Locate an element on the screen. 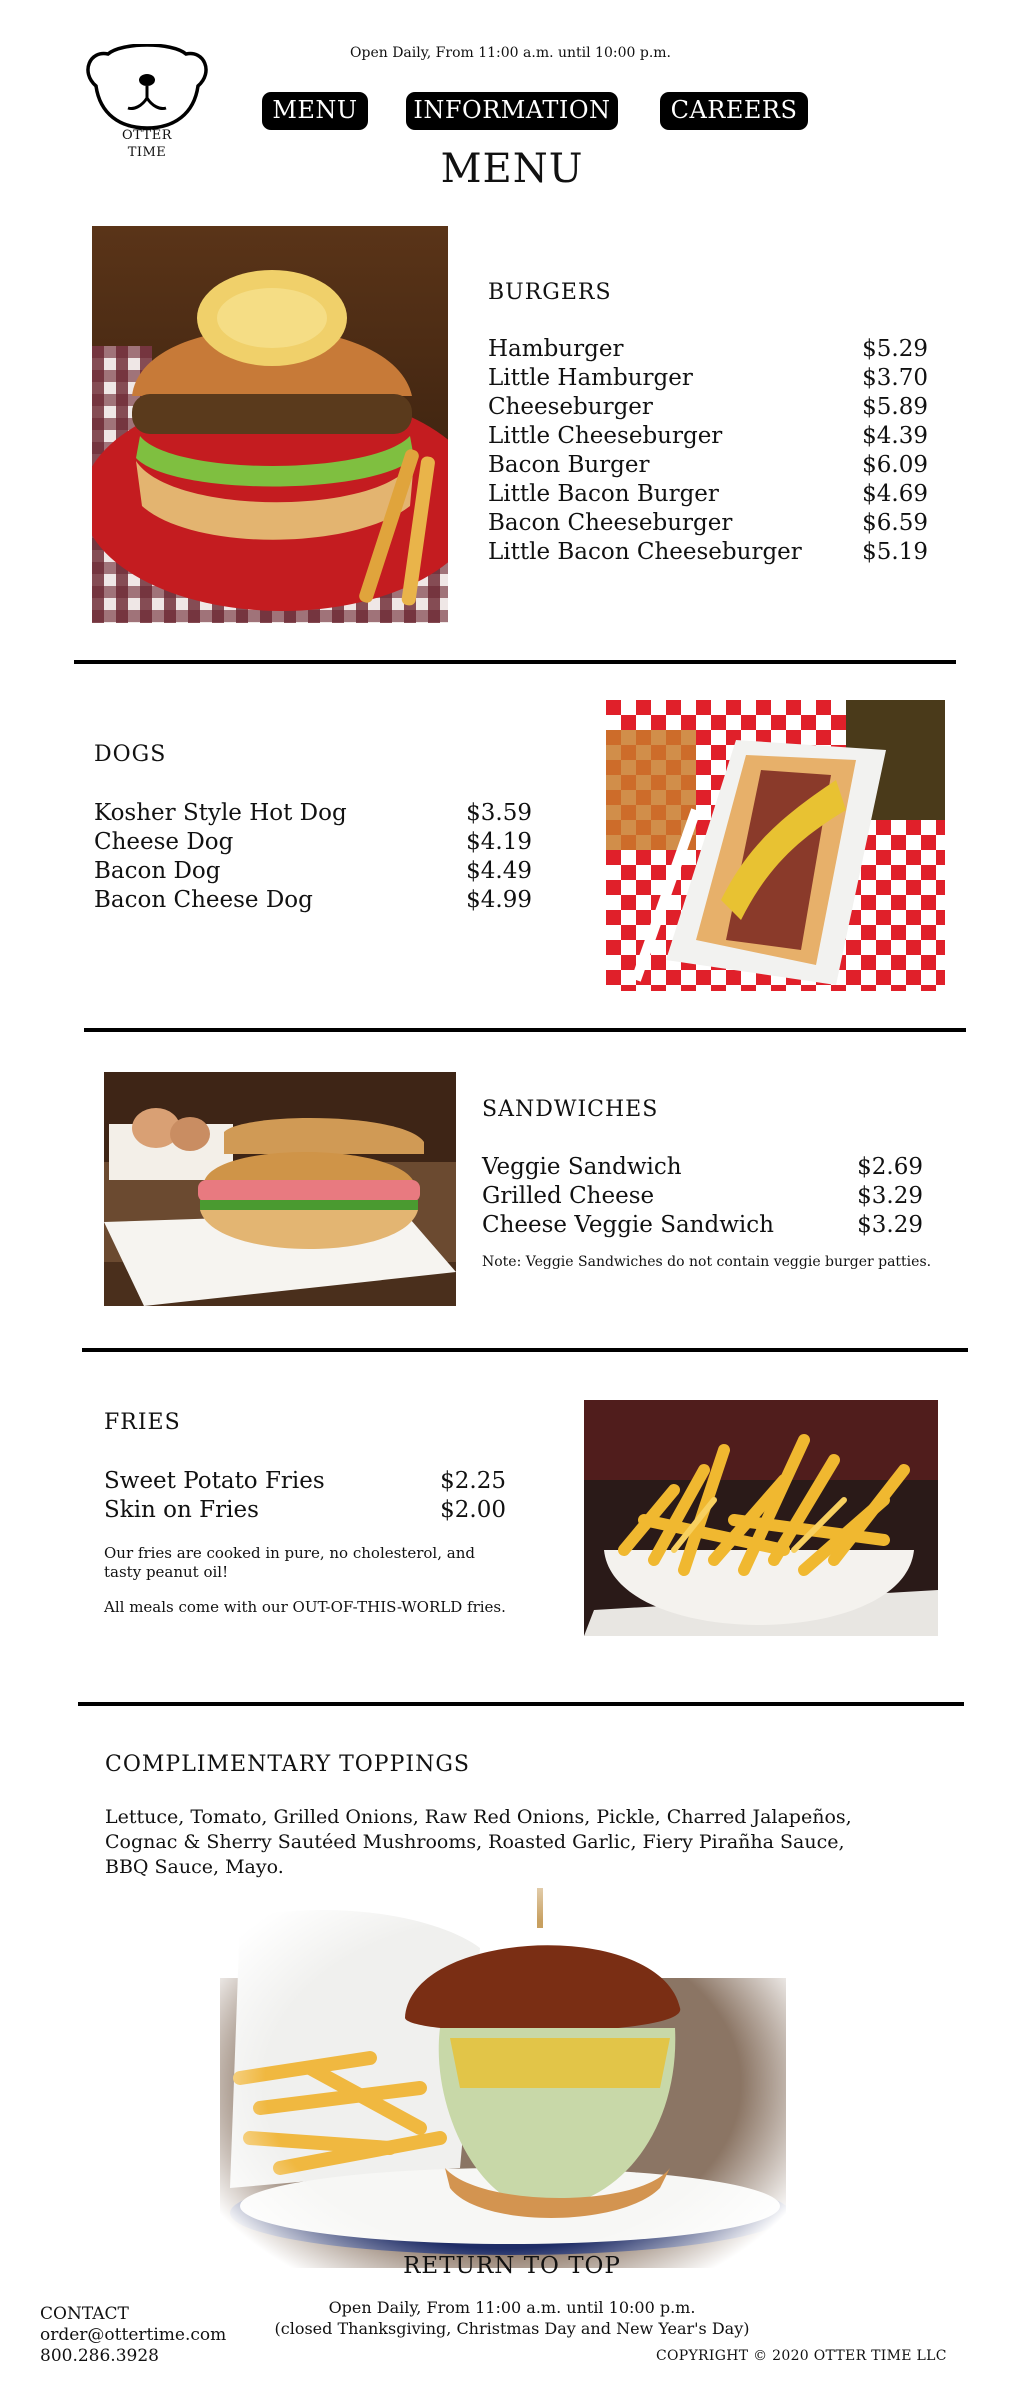 Image resolution: width=1024 pixels, height=2400 pixels. menu-item: Cheese Dog $4.19 is located at coordinates (313, 842).